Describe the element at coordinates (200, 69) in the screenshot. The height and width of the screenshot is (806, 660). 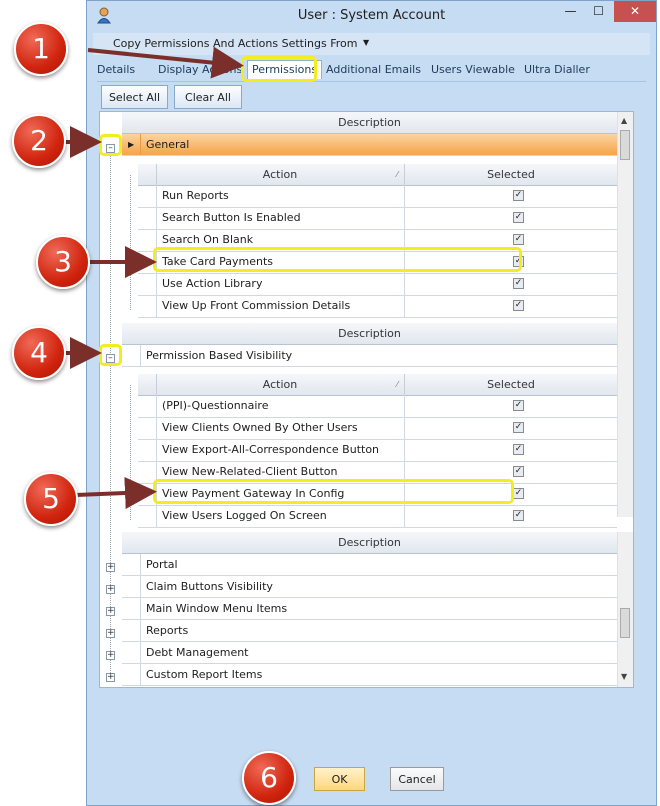
I see `tab-display-actions: Display Actions` at that location.